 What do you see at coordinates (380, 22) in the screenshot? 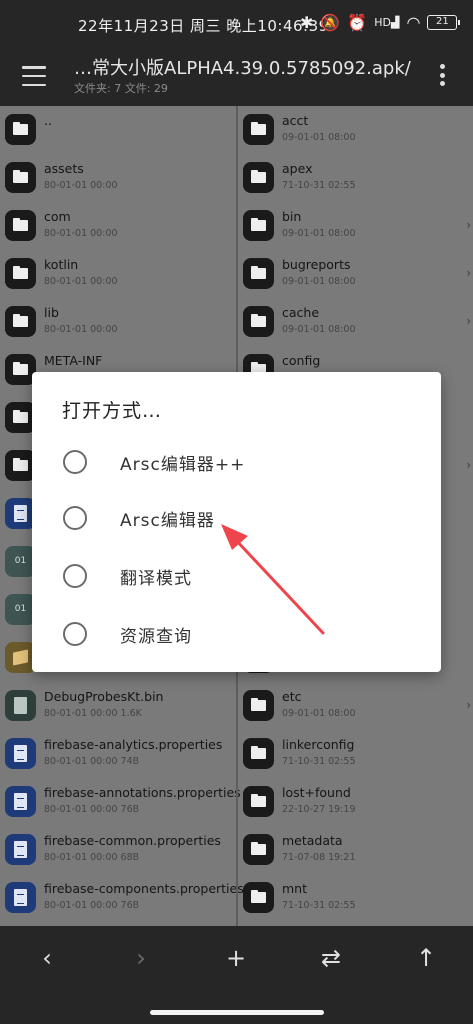
I see `status-icons: ✱ 🔕 ⏰ HD▟ ◠ 21` at bounding box center [380, 22].